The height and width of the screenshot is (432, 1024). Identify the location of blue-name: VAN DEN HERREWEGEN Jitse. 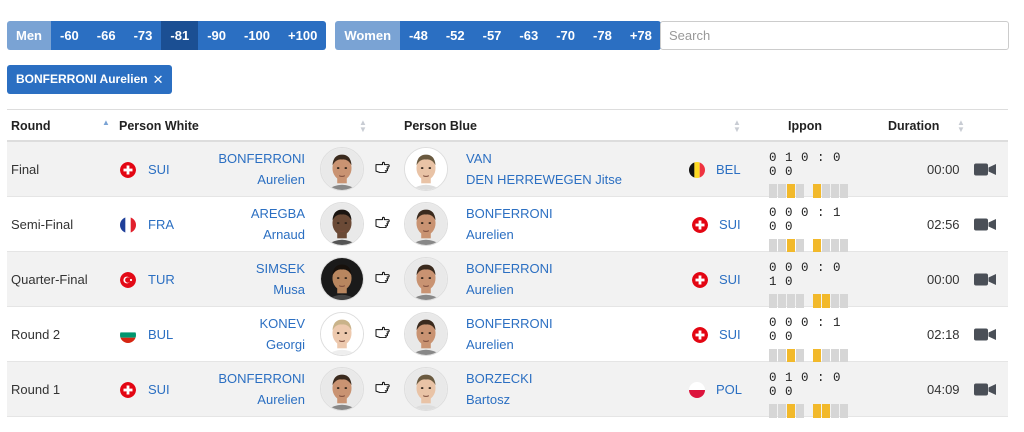
(566, 169).